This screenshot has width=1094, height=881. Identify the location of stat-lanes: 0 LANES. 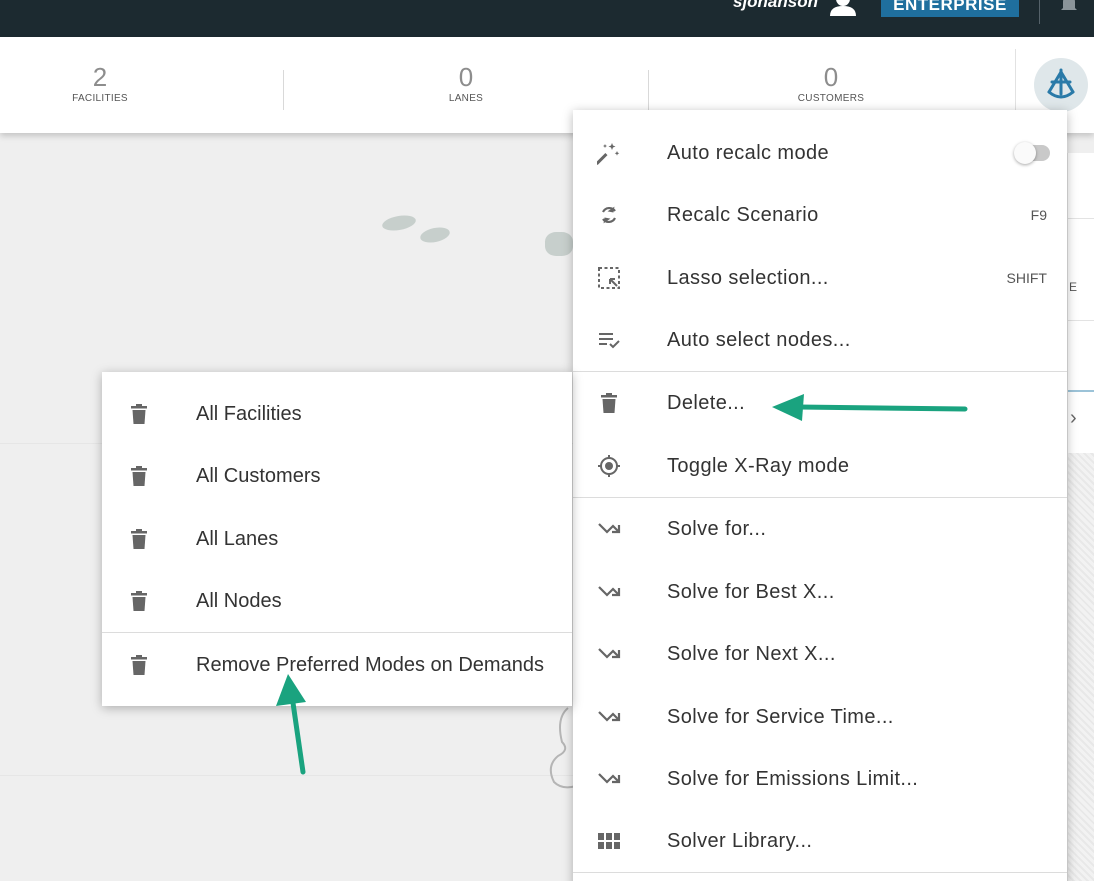
(466, 83).